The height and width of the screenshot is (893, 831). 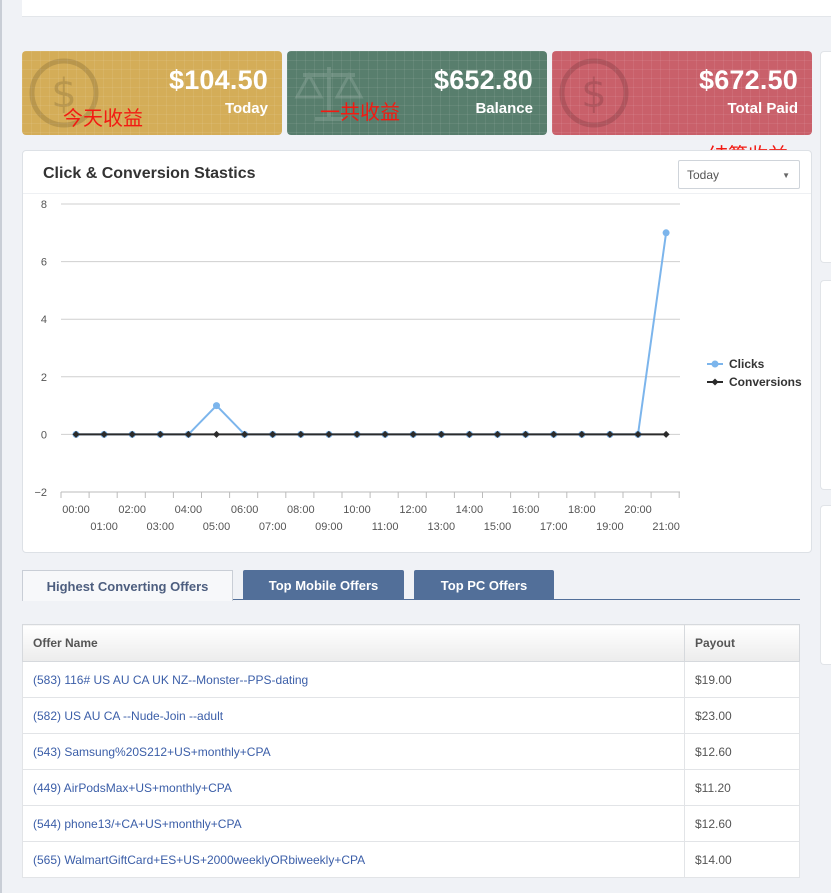 I want to click on x-tick-label: 00:00, so click(x=76, y=510).